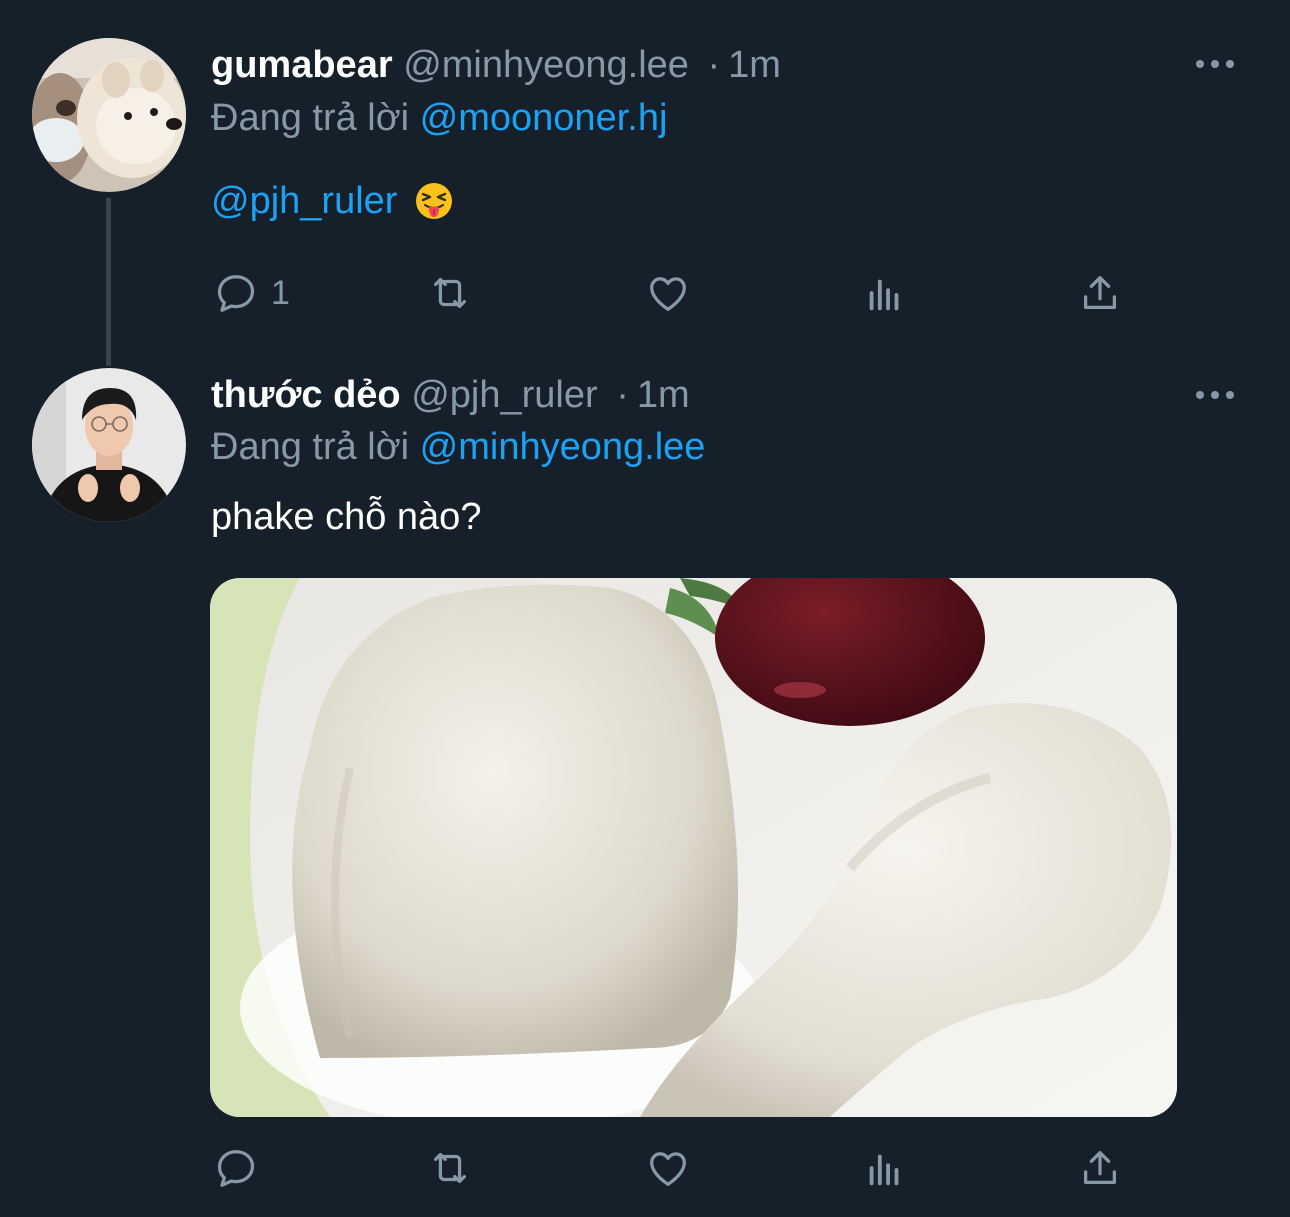 This screenshot has height=1217, width=1290. I want to click on young-man-glasses-avatar, so click(109, 445).